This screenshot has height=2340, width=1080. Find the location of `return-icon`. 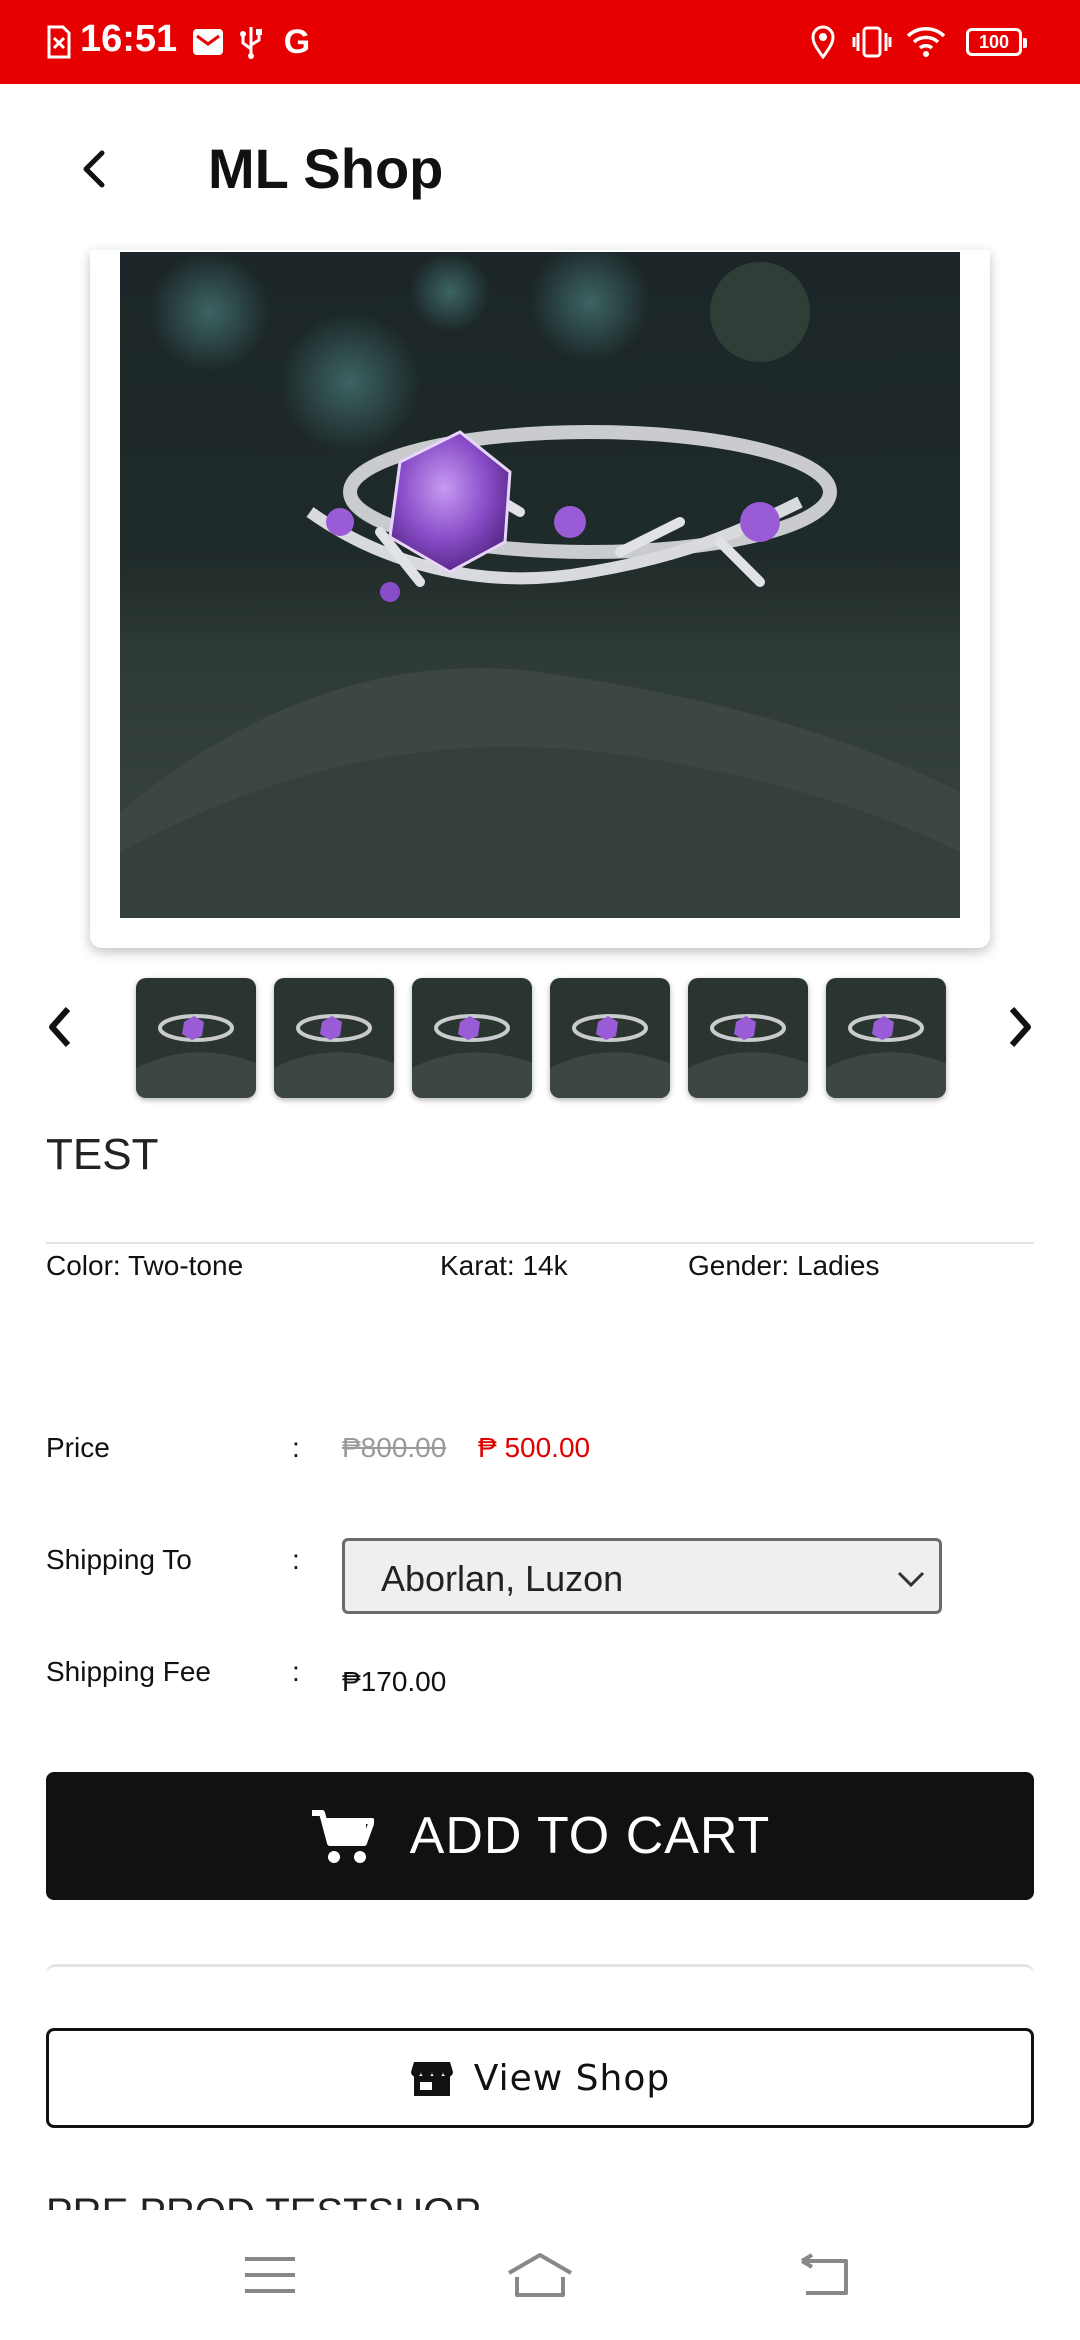

return-icon is located at coordinates (824, 2274).